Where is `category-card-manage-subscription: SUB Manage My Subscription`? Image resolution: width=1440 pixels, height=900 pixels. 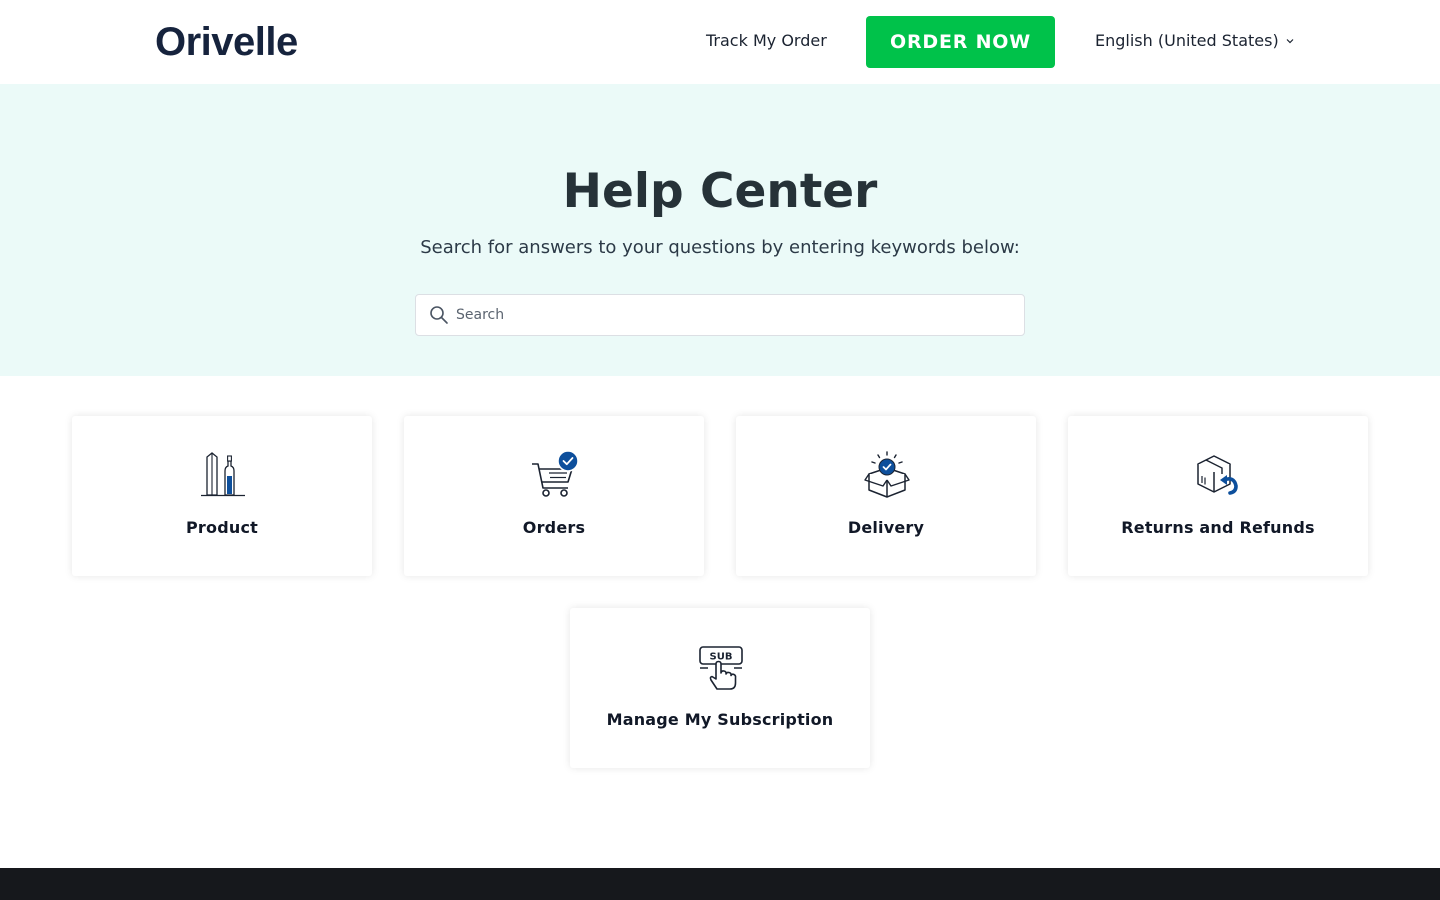 category-card-manage-subscription: SUB Manage My Subscription is located at coordinates (720, 688).